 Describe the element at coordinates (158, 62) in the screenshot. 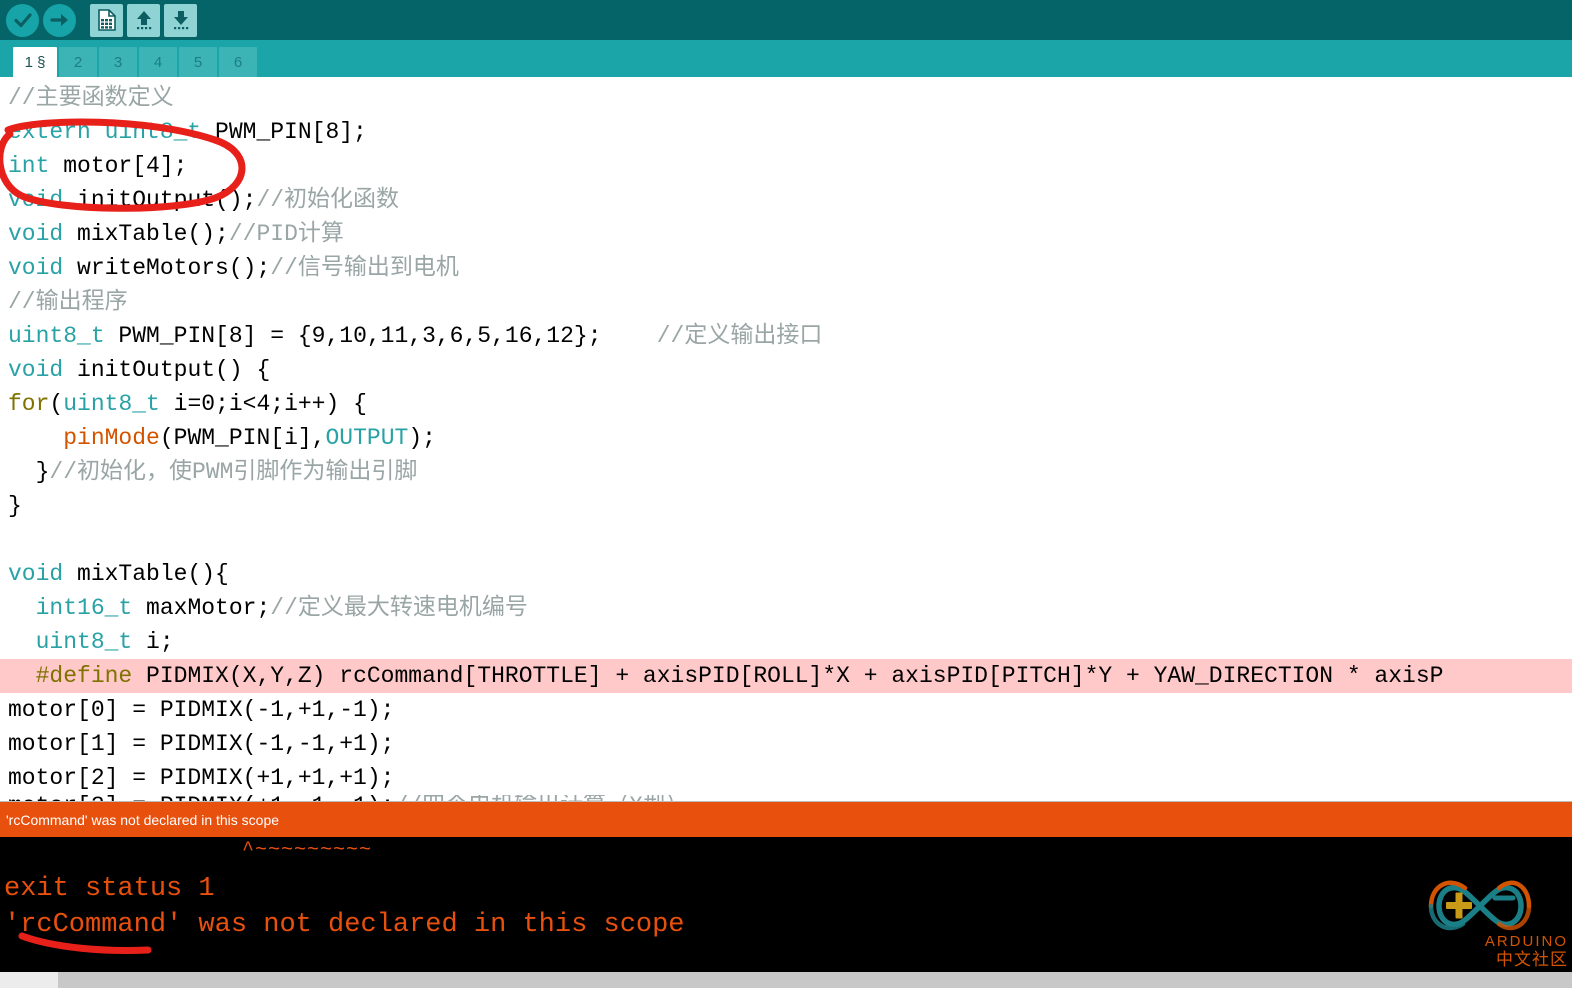

I see `sketch-tab-4: 4` at that location.